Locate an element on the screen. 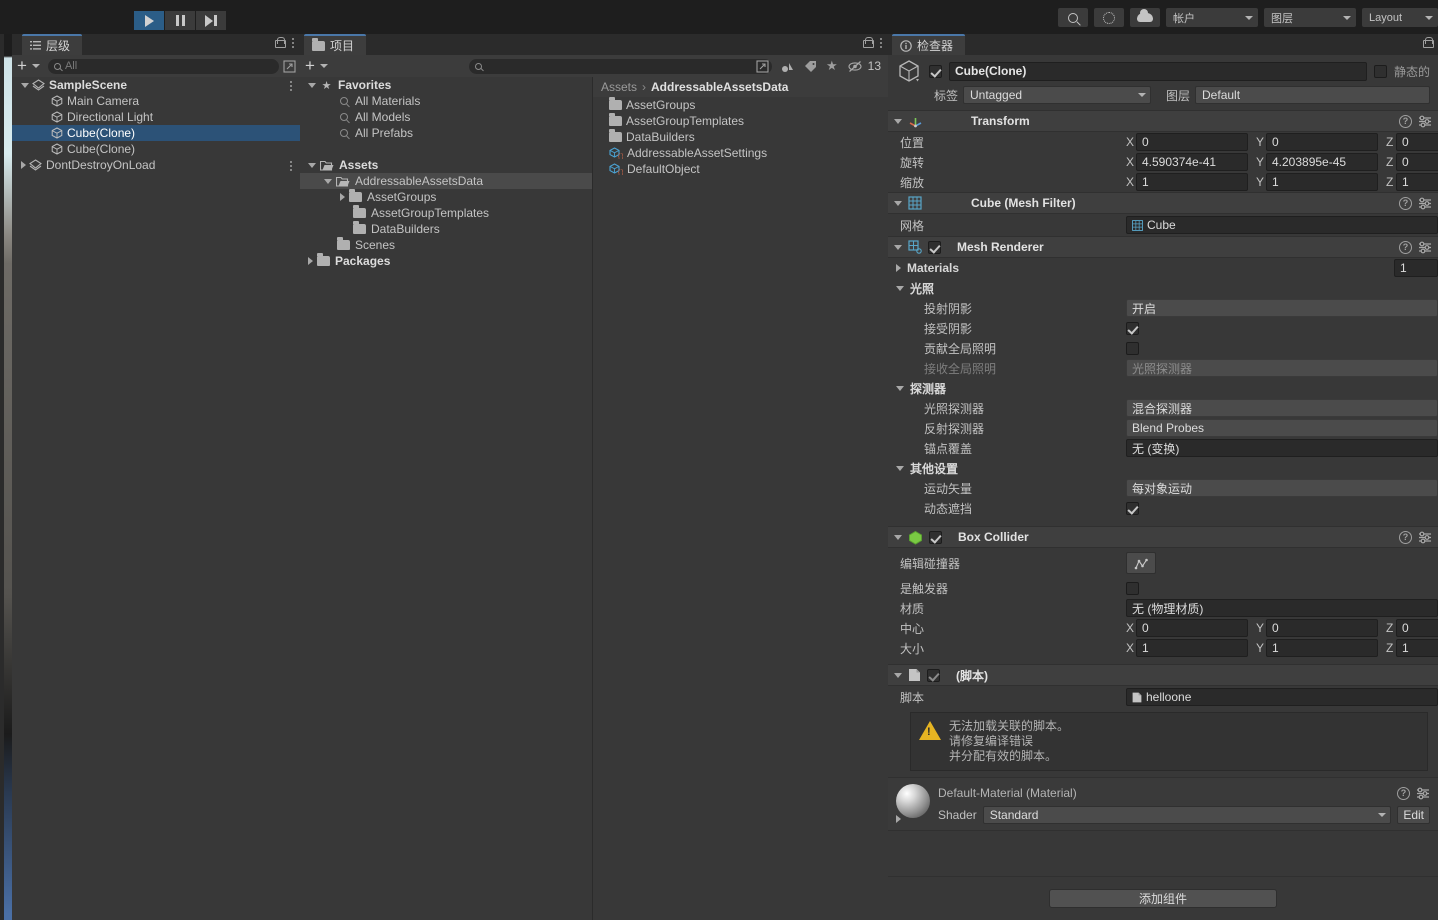 The height and width of the screenshot is (920, 1438). transform-y-field: 4.203895e-45 is located at coordinates (1322, 162).